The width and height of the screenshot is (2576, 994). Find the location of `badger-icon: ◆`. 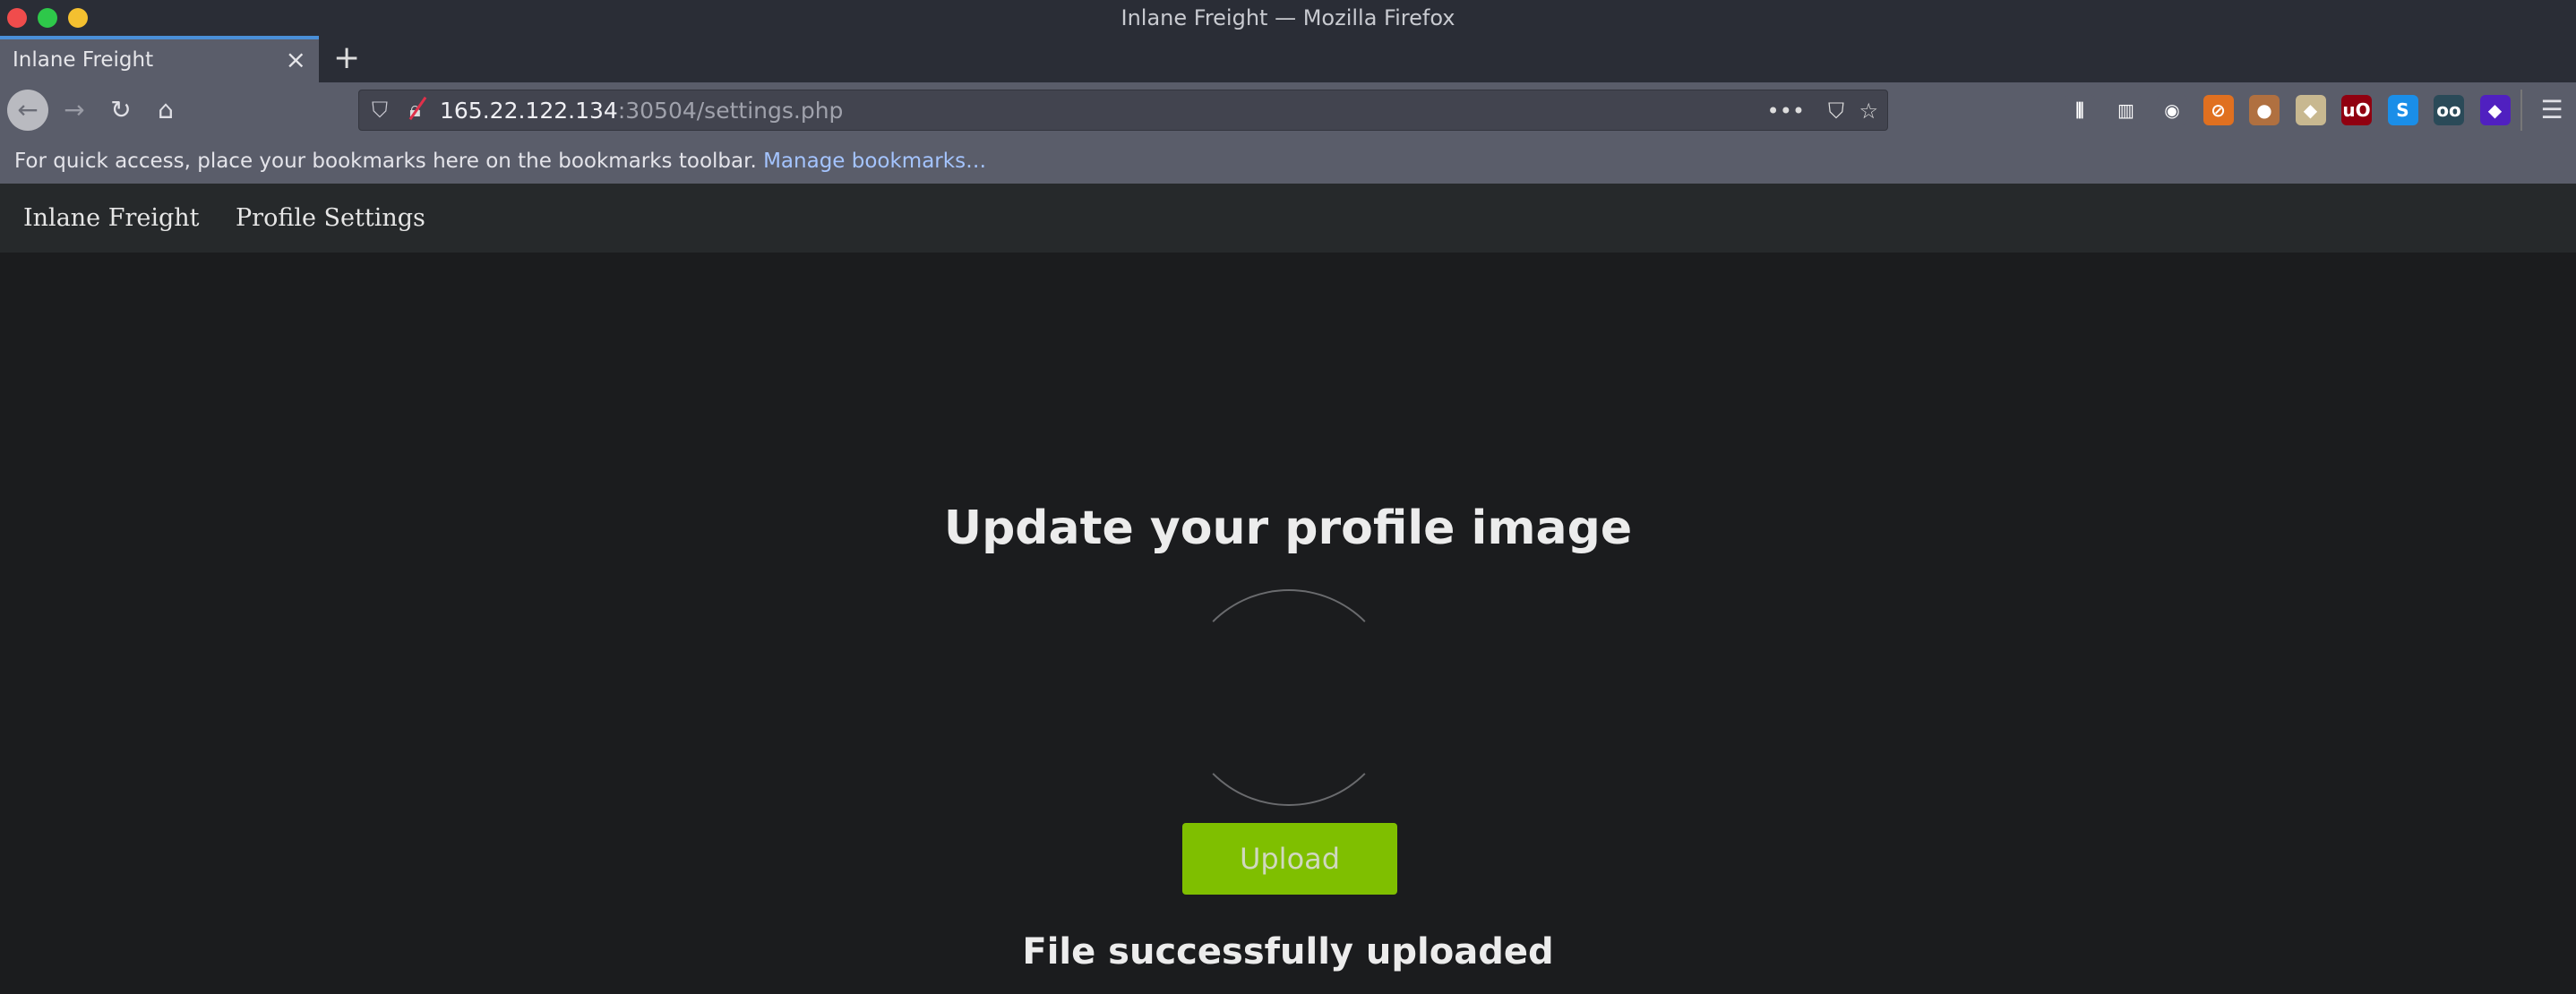

badger-icon: ◆ is located at coordinates (2310, 110).